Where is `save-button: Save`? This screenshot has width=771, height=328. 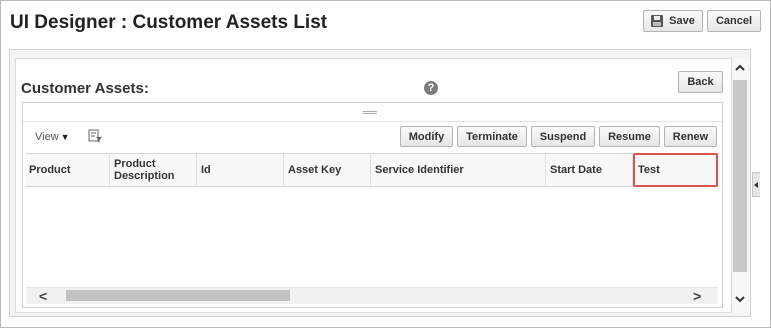
save-button: Save is located at coordinates (673, 21).